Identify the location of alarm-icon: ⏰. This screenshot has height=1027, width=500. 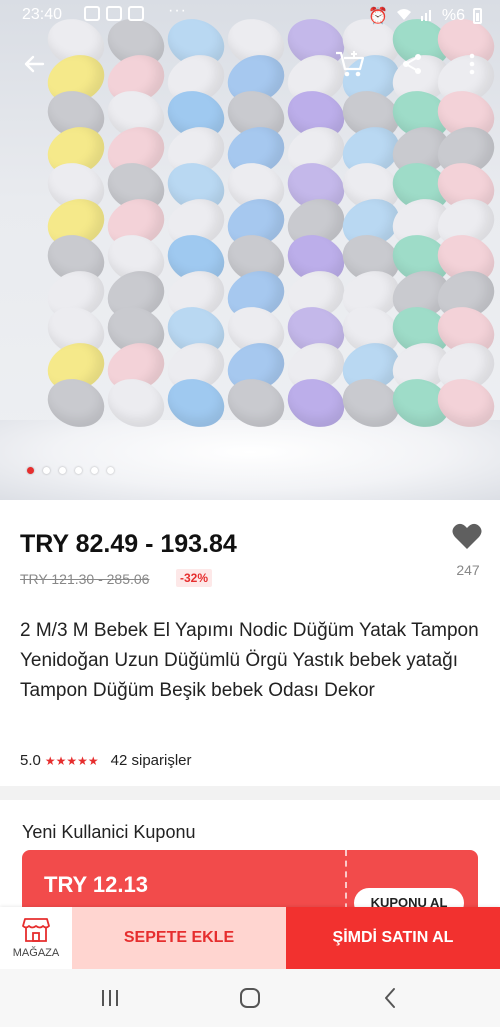
(377, 16).